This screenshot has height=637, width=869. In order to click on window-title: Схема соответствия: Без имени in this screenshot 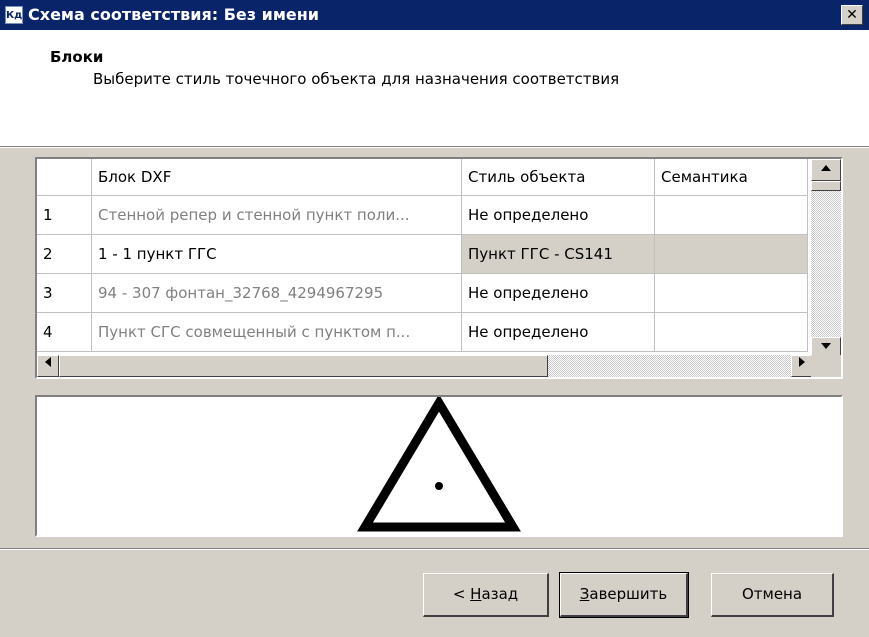, I will do `click(174, 14)`.